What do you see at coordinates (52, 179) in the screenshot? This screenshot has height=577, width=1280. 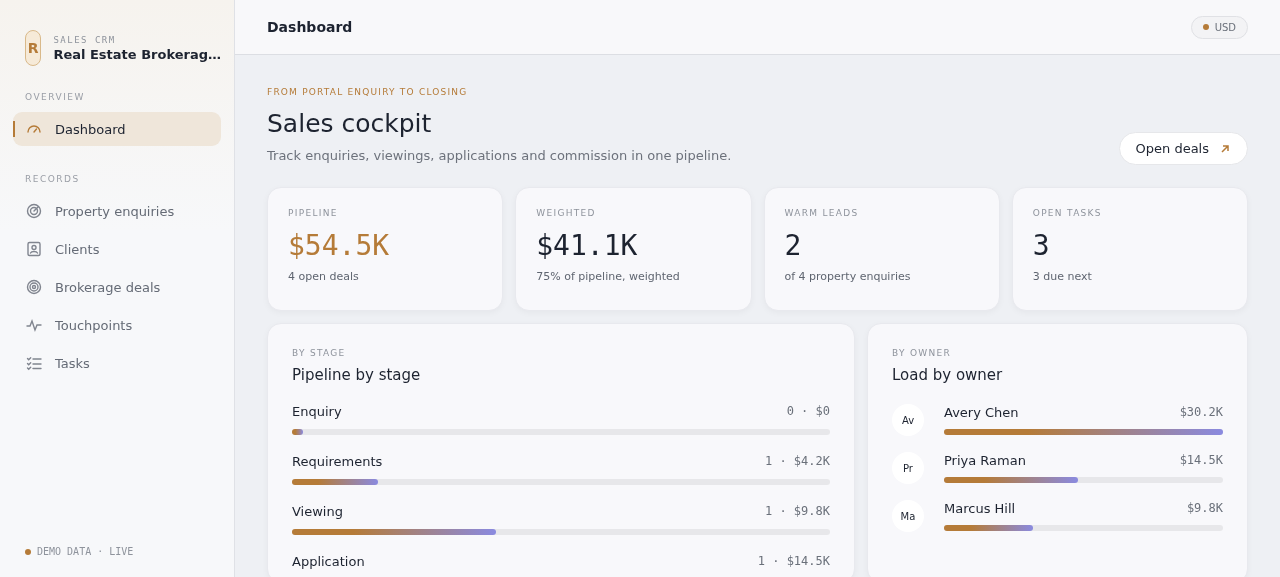 I see `section-label: RECORDS` at bounding box center [52, 179].